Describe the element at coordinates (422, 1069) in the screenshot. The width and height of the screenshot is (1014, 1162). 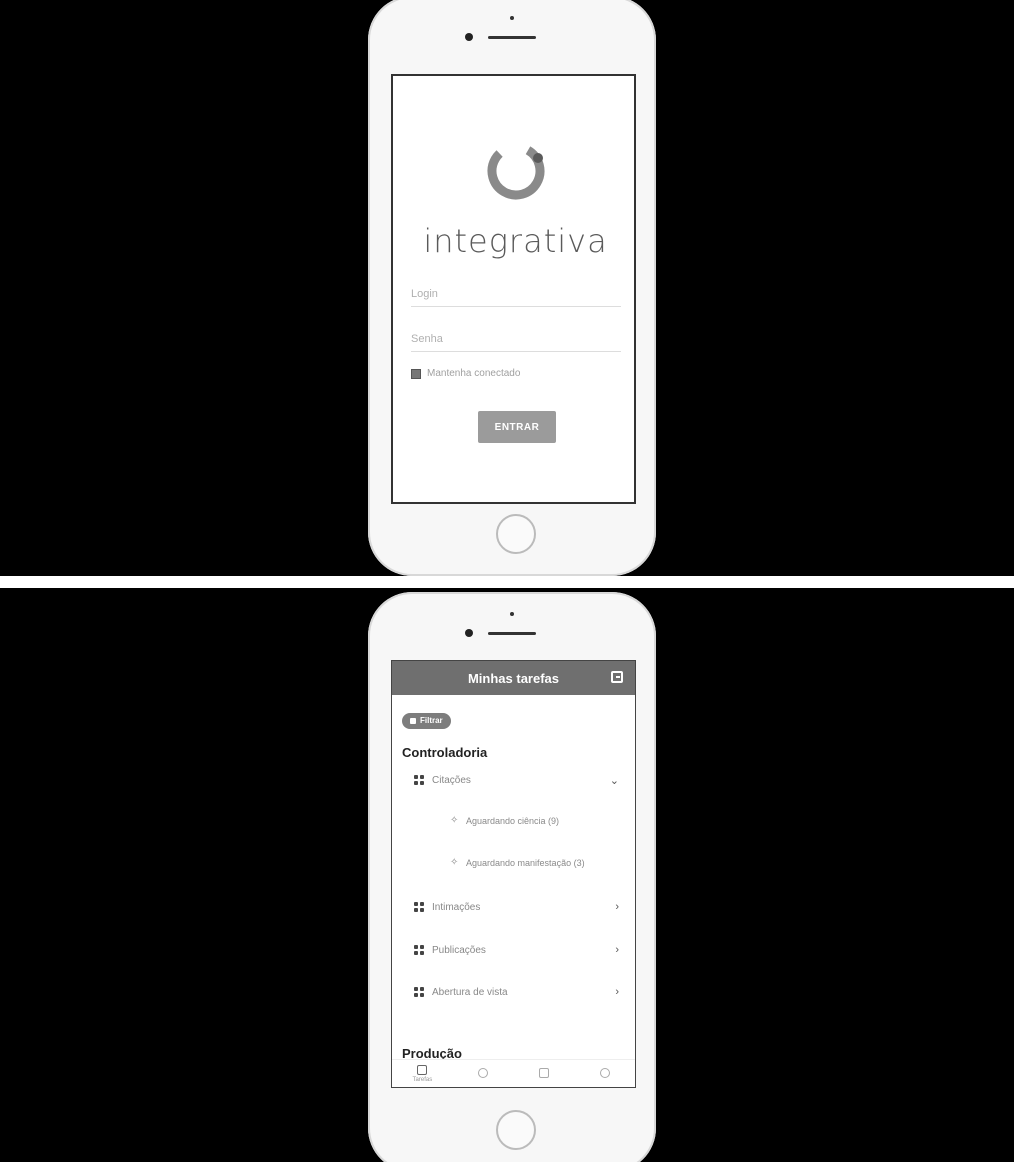
I see `tasks-icon` at that location.